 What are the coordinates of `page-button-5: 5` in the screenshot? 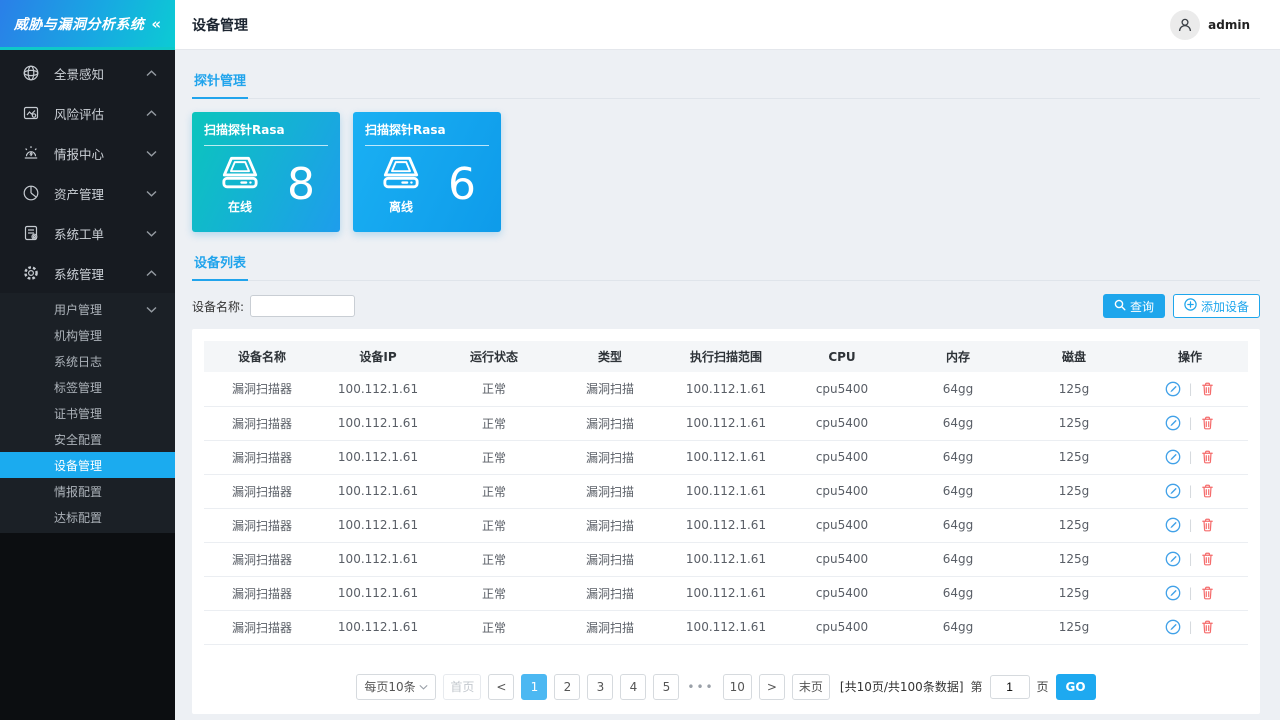 It's located at (666, 686).